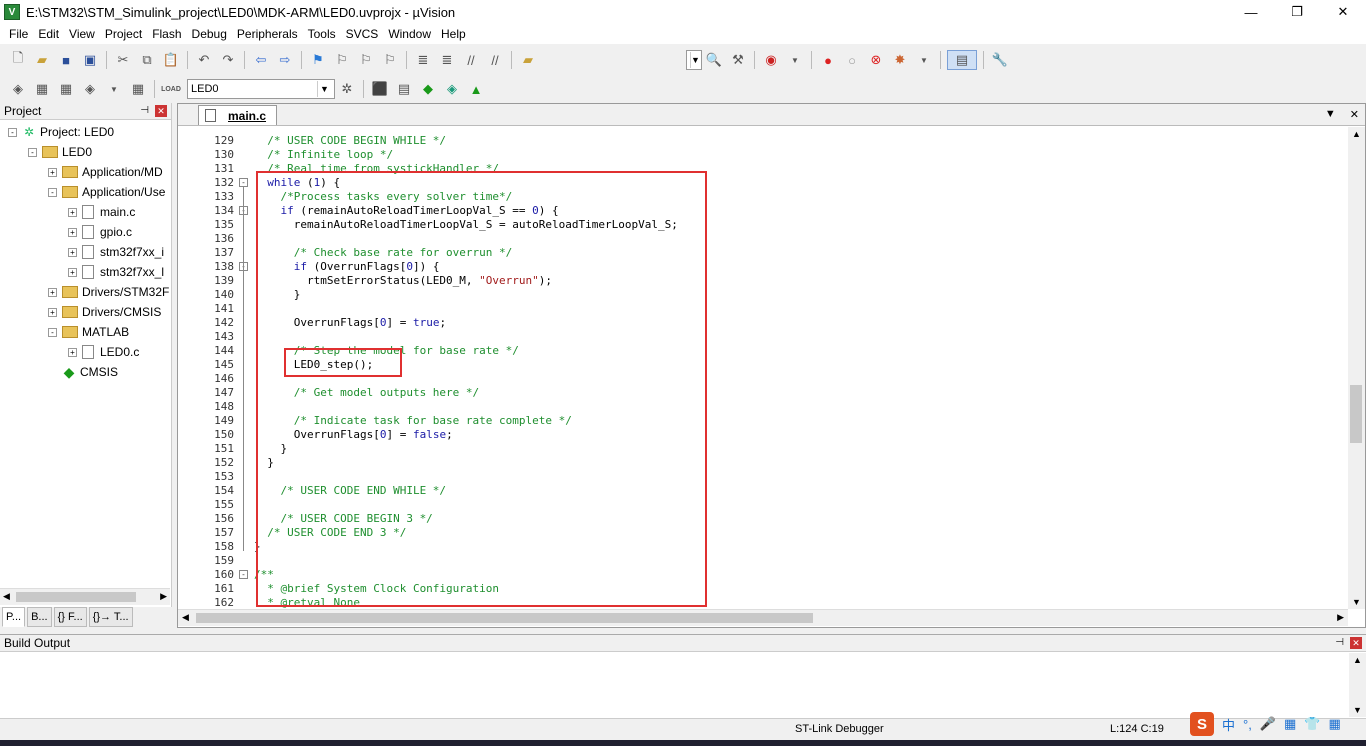  I want to click on menu-help: Help, so click(453, 34).